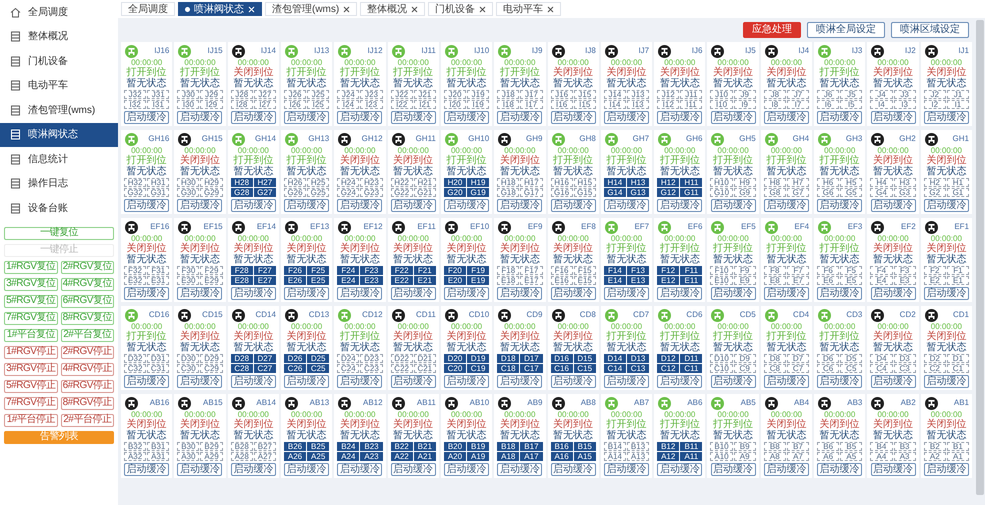  What do you see at coordinates (59, 184) in the screenshot?
I see `menu-item: 操作日志` at bounding box center [59, 184].